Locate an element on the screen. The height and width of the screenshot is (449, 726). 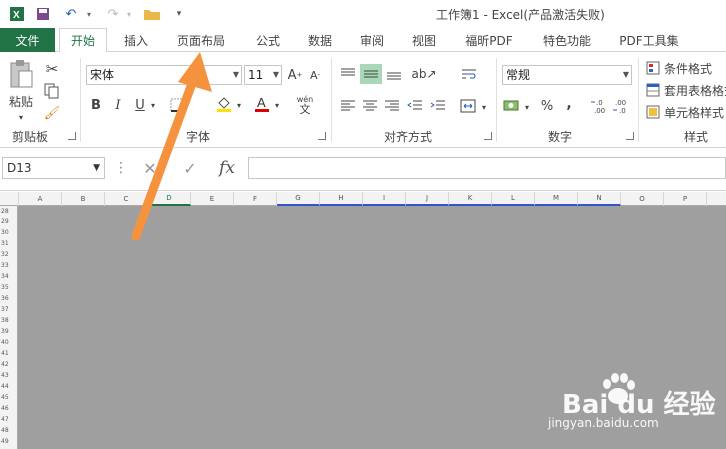
bold-button: B is located at coordinates (96, 105).